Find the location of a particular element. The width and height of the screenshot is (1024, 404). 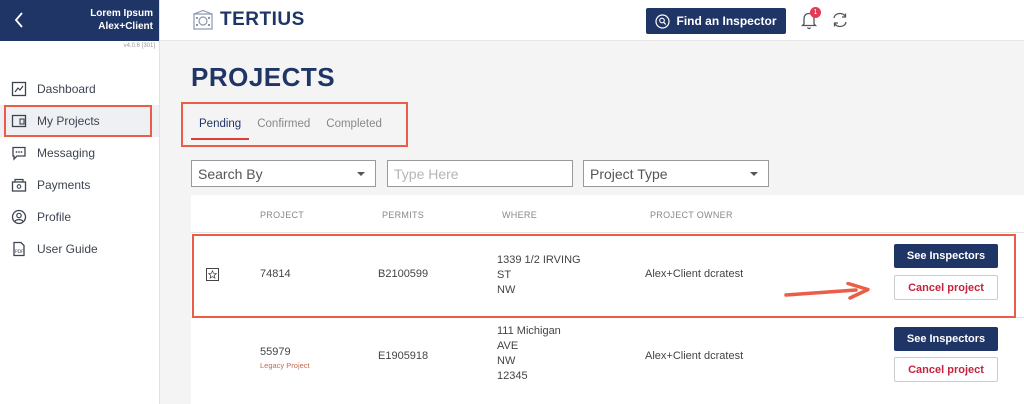

user-role: Alex+Client is located at coordinates (125, 26).